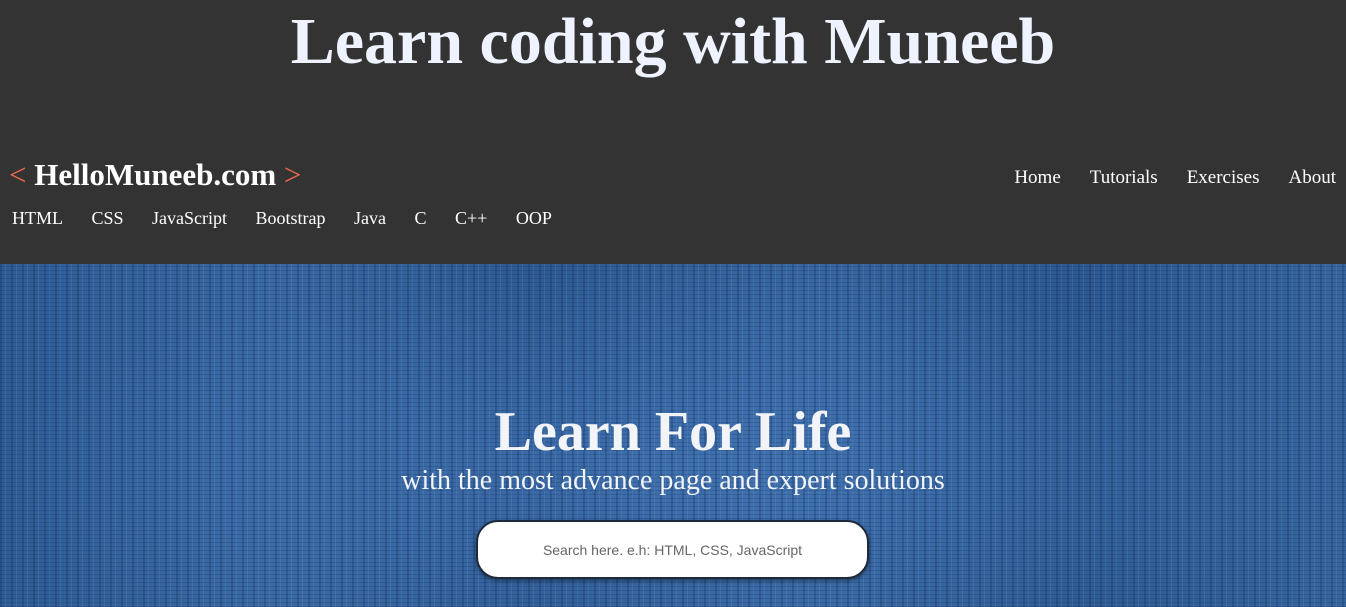  Describe the element at coordinates (1313, 178) in the screenshot. I see `nav-about-link: About` at that location.